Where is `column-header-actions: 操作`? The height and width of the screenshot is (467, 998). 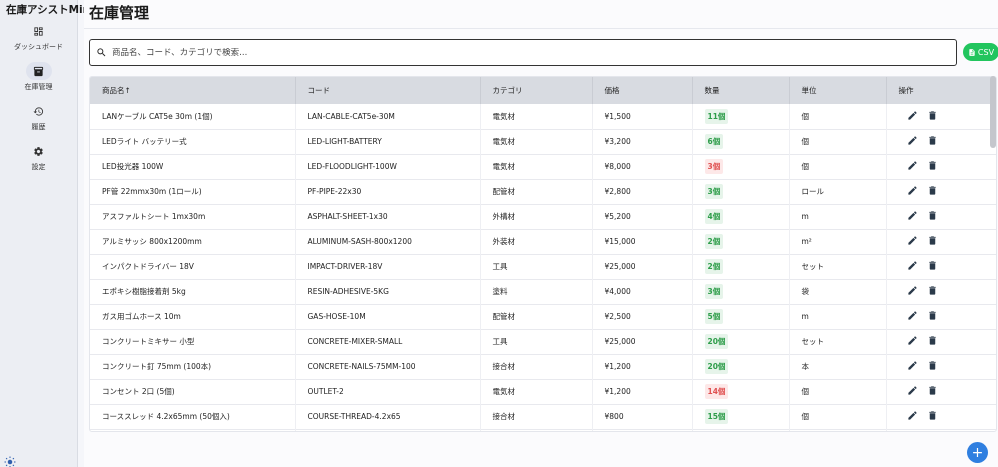 column-header-actions: 操作 is located at coordinates (906, 90).